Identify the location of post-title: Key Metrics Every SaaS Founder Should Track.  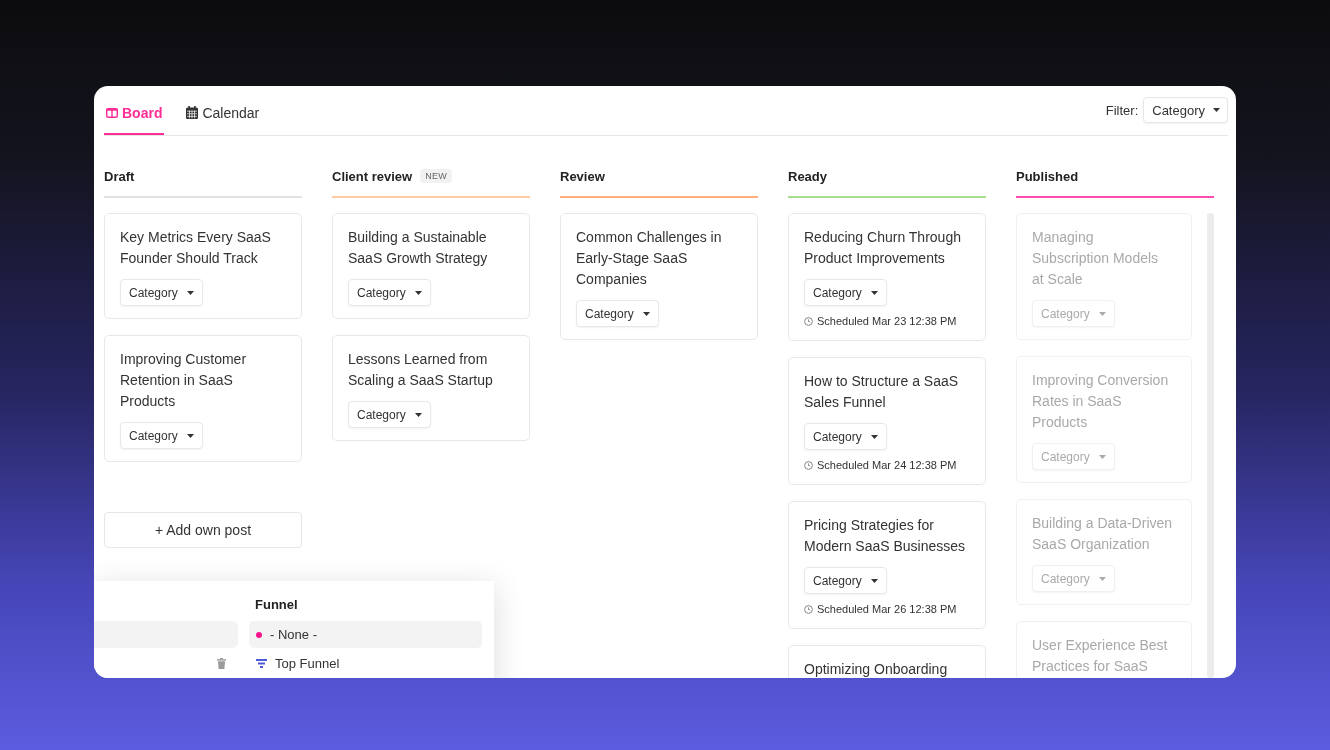
(196, 248).